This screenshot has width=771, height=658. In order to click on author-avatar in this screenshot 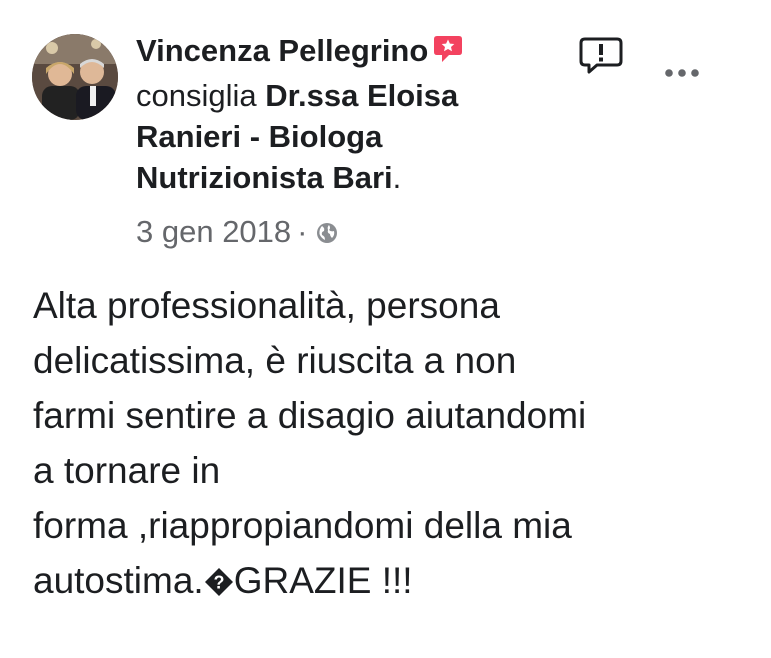, I will do `click(75, 77)`.